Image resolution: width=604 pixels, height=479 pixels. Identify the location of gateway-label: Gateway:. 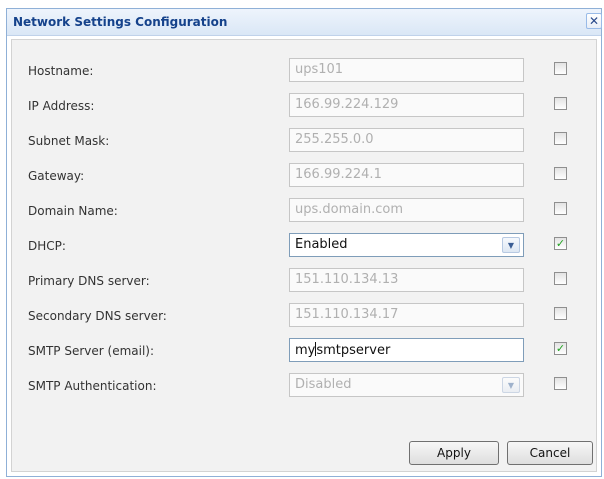
(56, 176).